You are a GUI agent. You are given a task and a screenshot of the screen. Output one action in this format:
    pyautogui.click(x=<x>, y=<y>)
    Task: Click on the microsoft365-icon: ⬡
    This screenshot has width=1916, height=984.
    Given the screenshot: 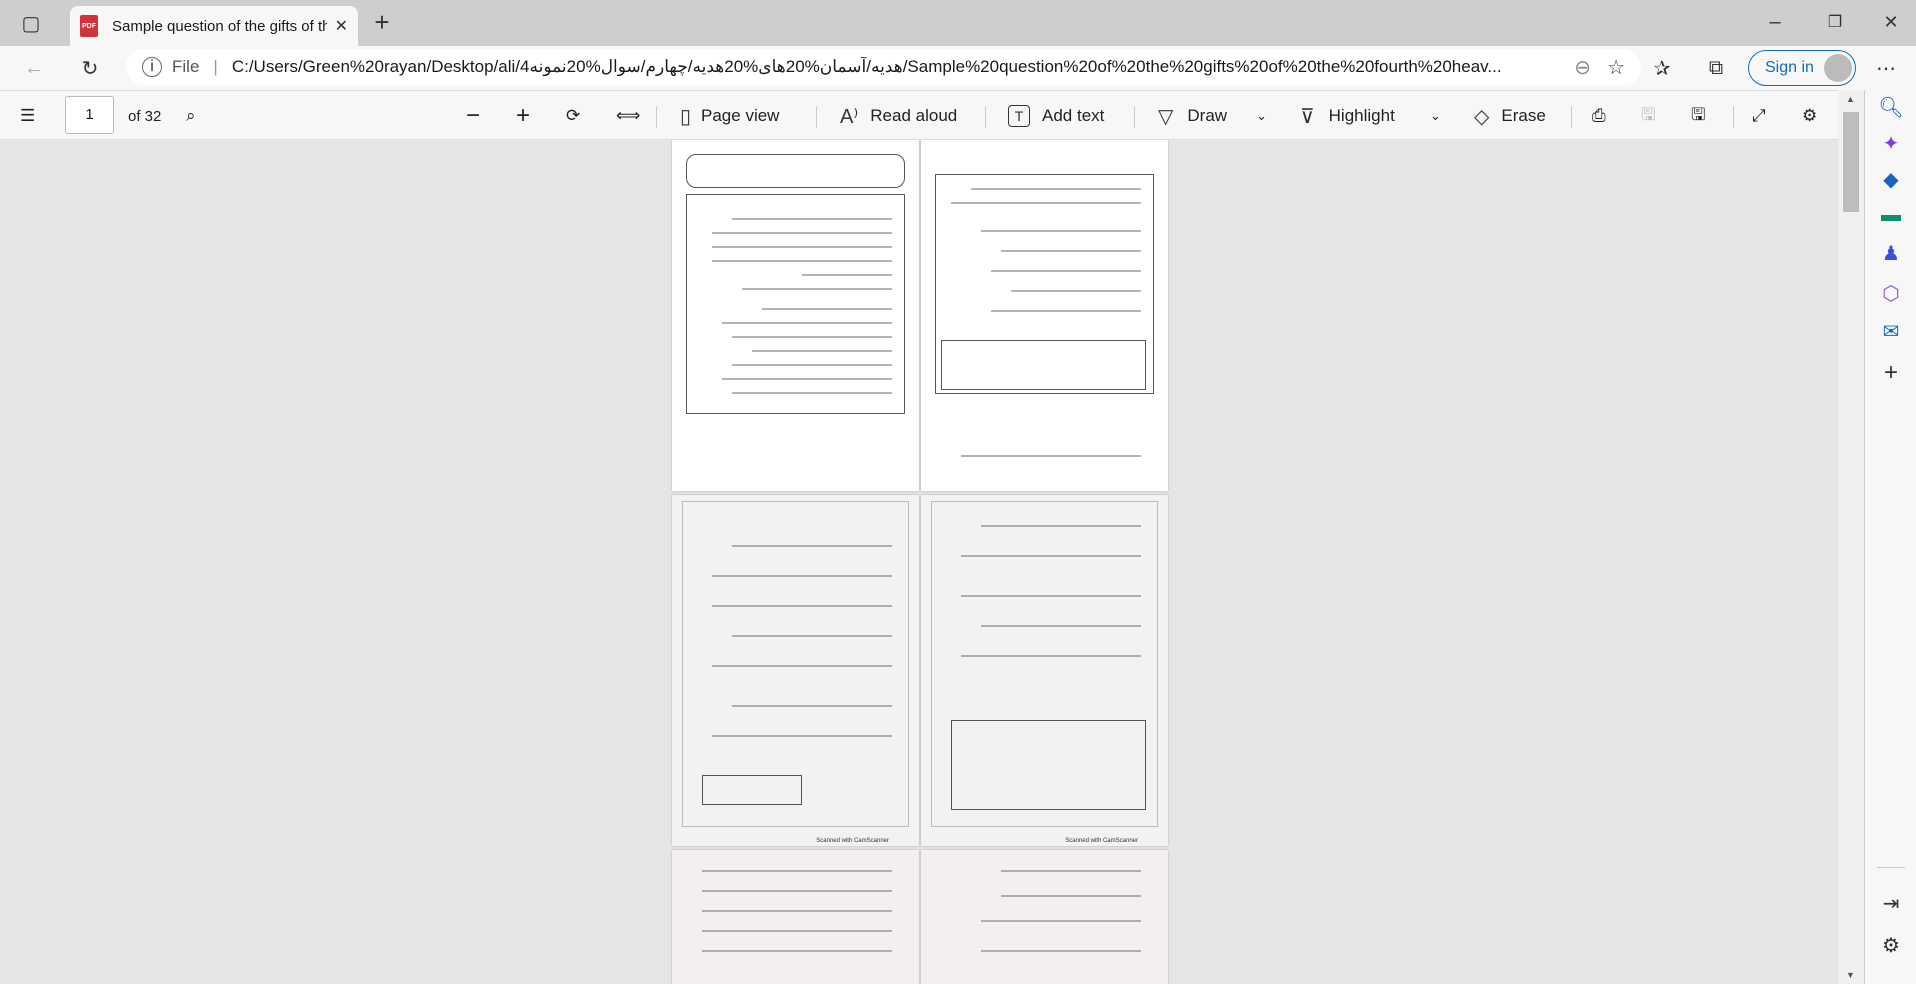 What is the action you would take?
    pyautogui.click(x=1891, y=293)
    